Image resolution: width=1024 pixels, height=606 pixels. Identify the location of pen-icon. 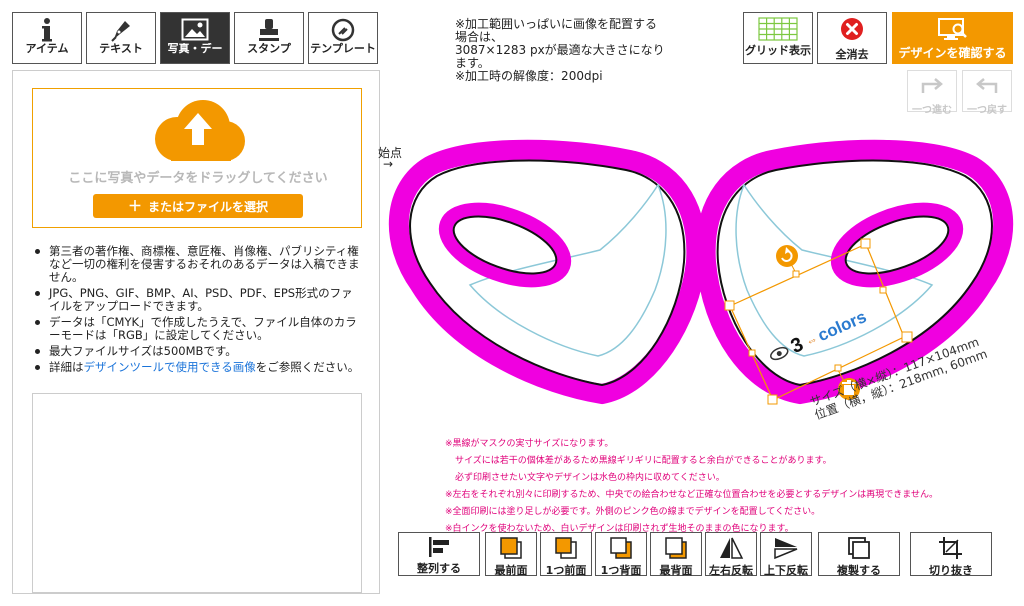
(121, 30).